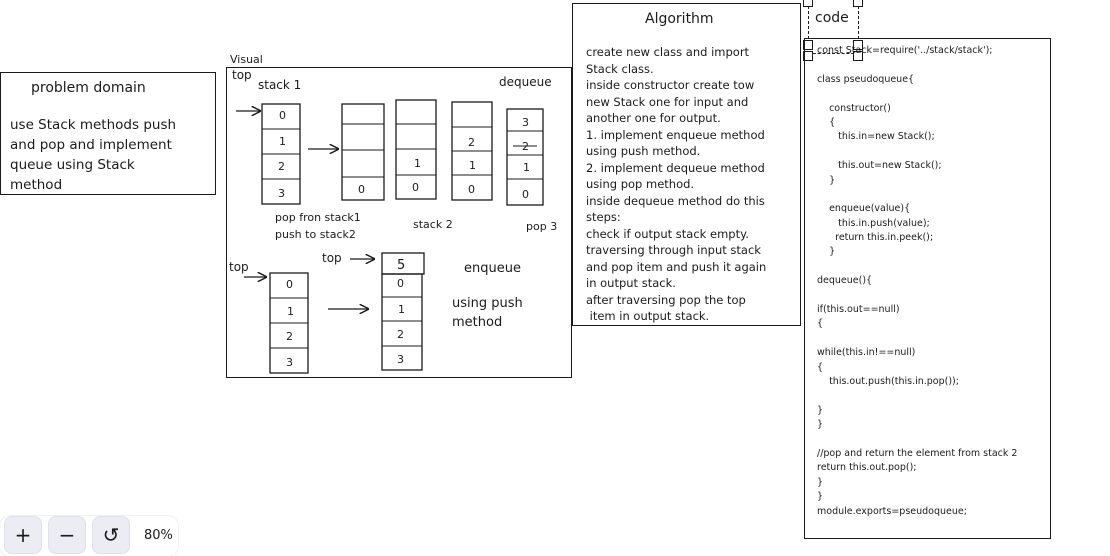 This screenshot has height=556, width=1110. Describe the element at coordinates (93, 125) in the screenshot. I see `problem-domain-line-1: use Stack methods push` at that location.